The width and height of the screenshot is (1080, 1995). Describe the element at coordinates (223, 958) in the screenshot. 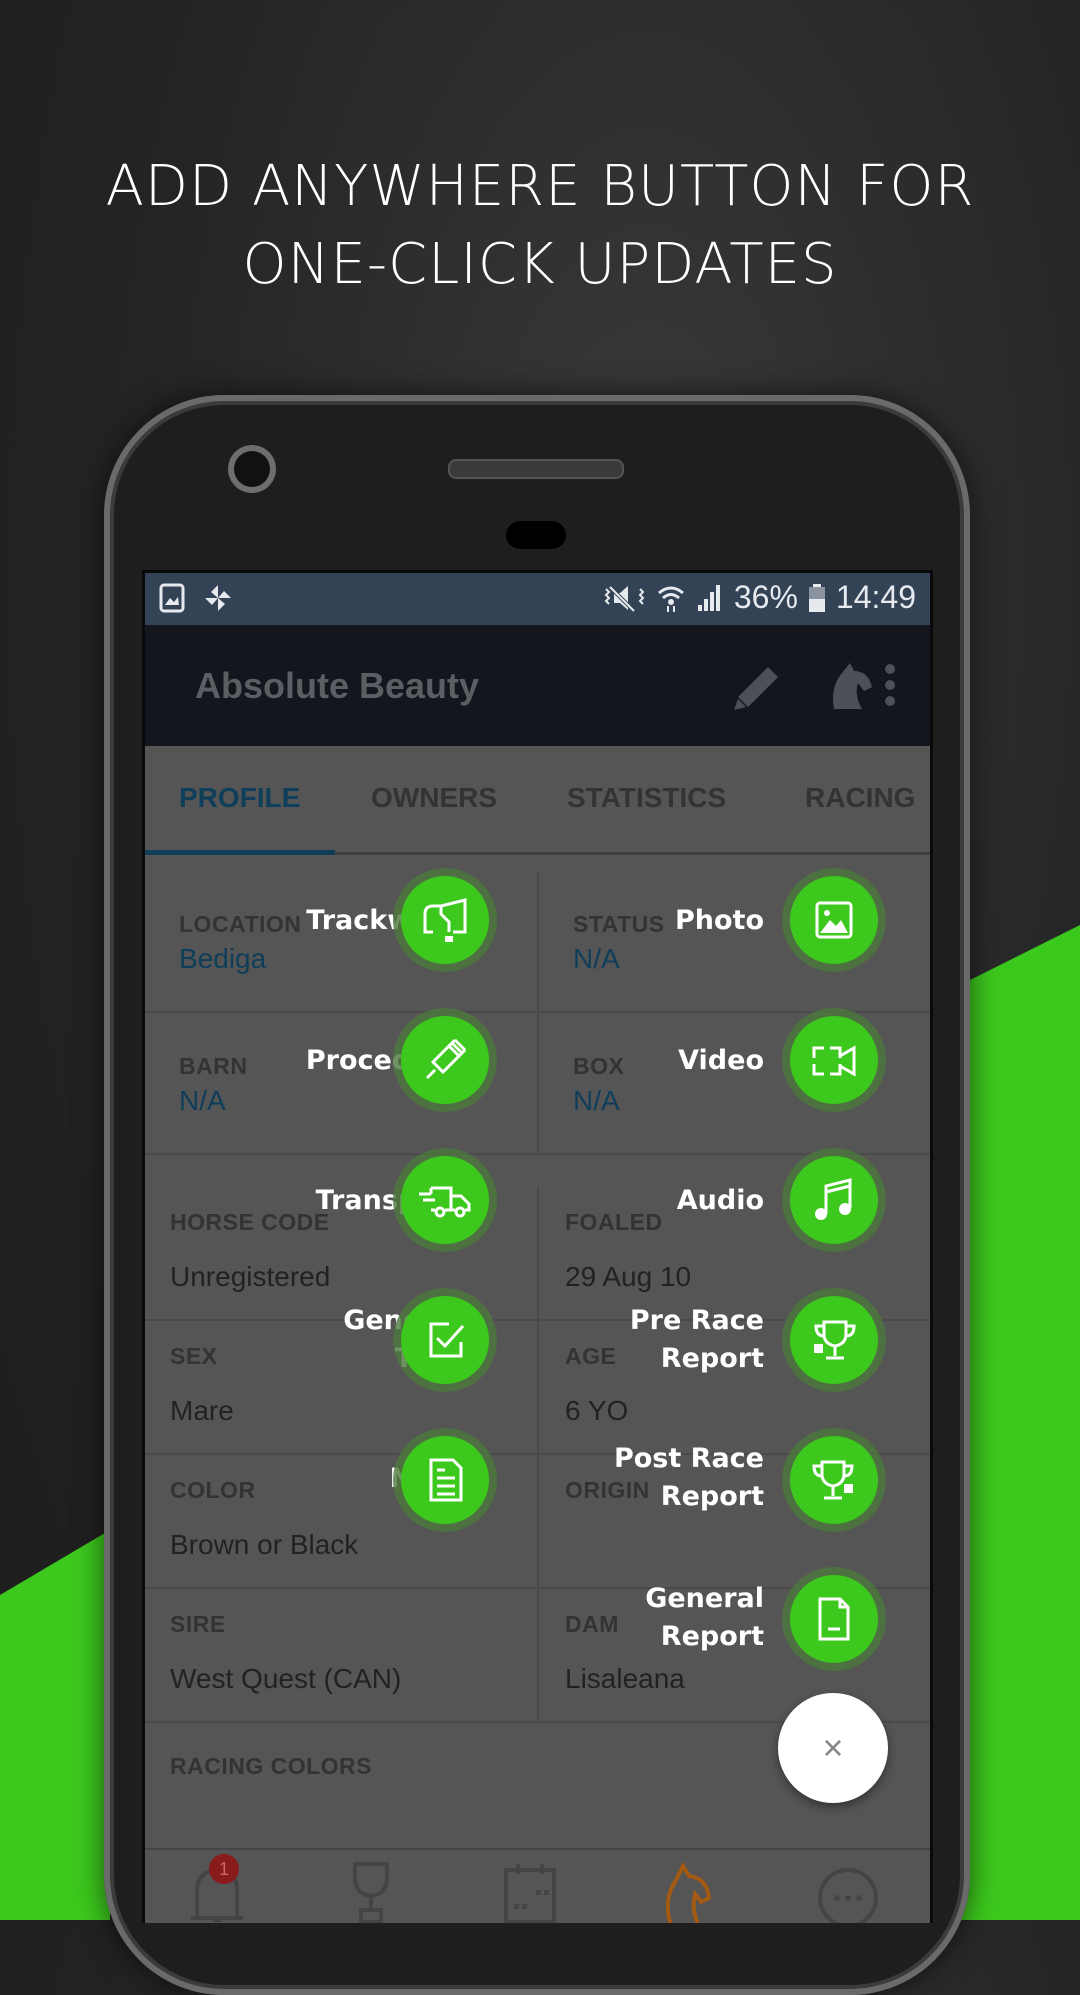

I see `field-value: Bediga` at that location.